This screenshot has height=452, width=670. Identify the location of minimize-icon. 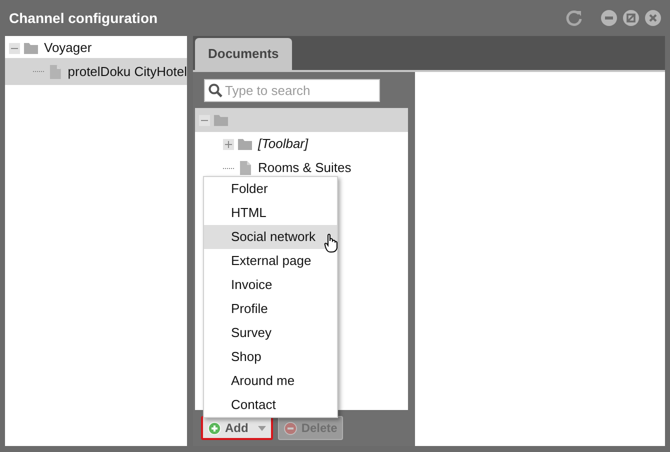
(609, 18).